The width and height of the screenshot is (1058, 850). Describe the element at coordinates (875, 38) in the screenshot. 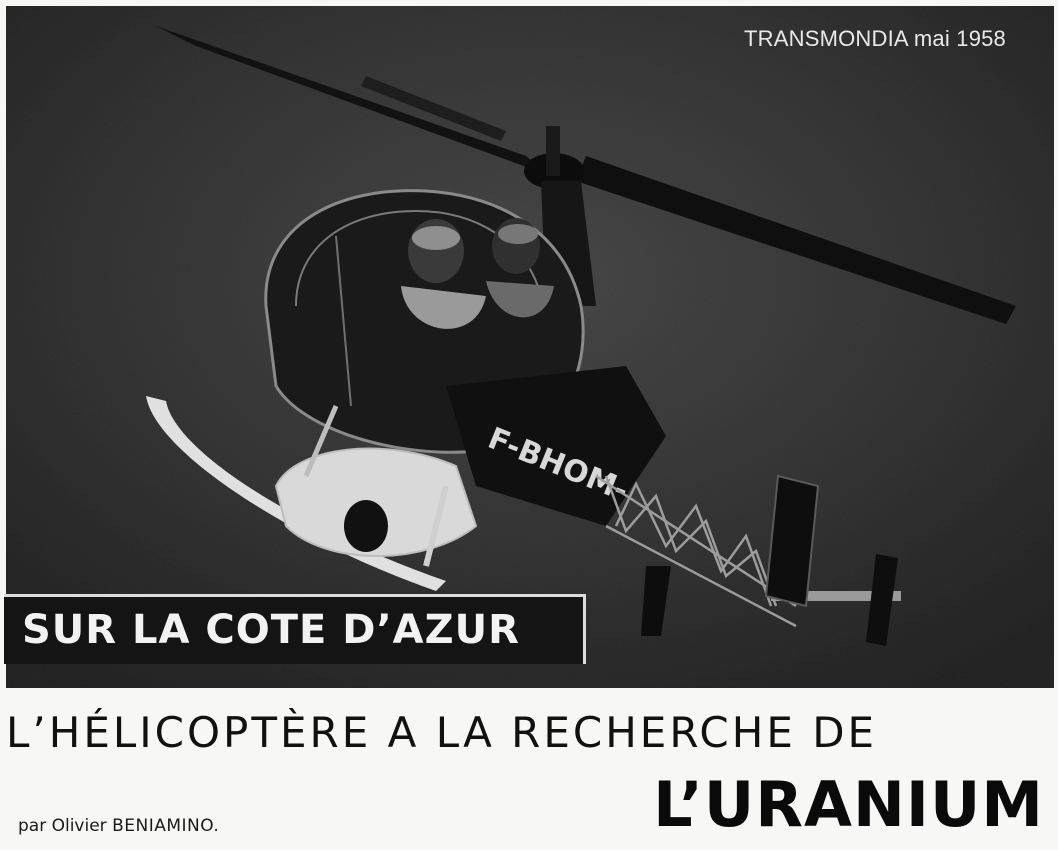

I see `photo-credit: TRANSMONDIA mai 1958` at that location.